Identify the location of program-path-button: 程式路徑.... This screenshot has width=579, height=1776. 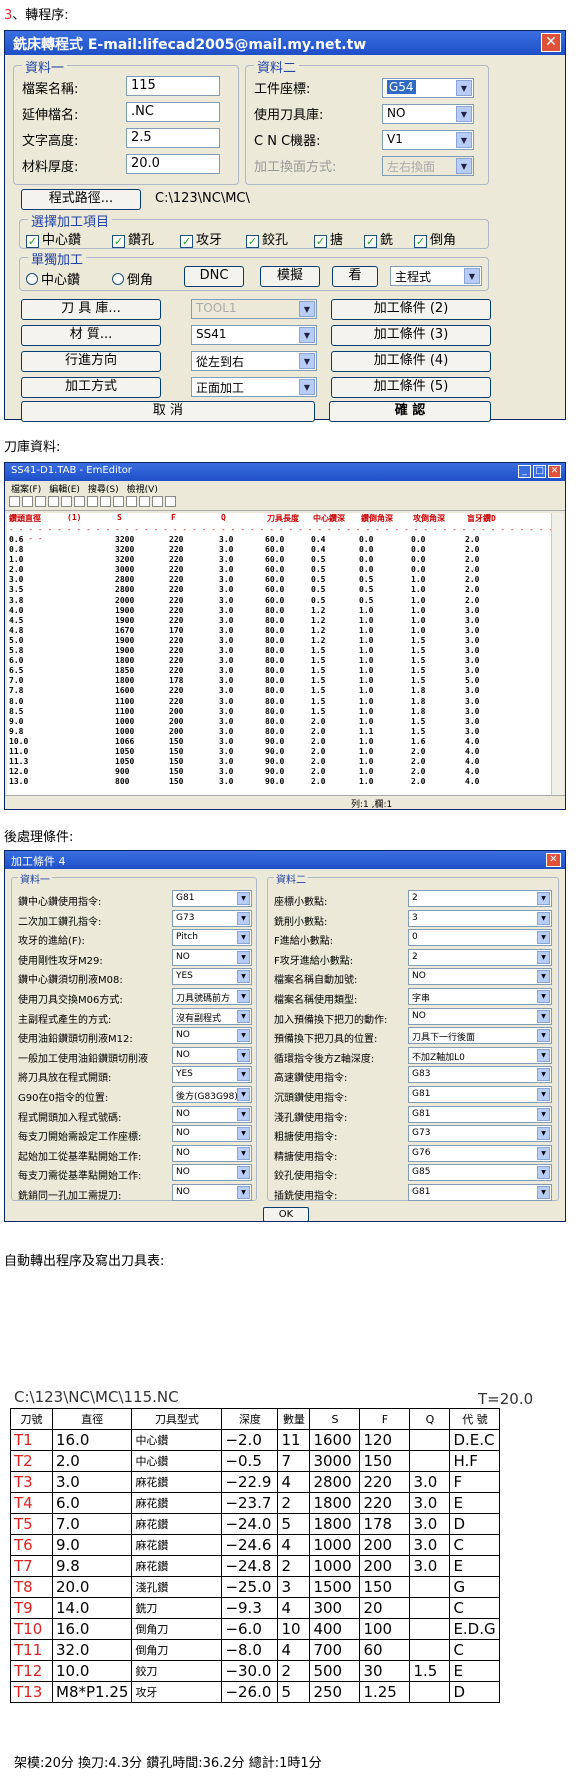
(81, 199).